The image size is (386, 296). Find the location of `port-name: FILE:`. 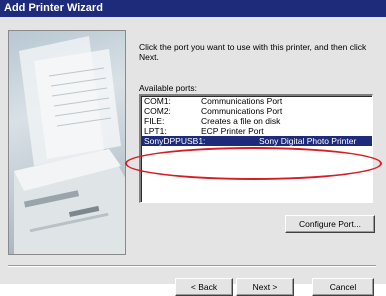

port-name: FILE: is located at coordinates (154, 121).